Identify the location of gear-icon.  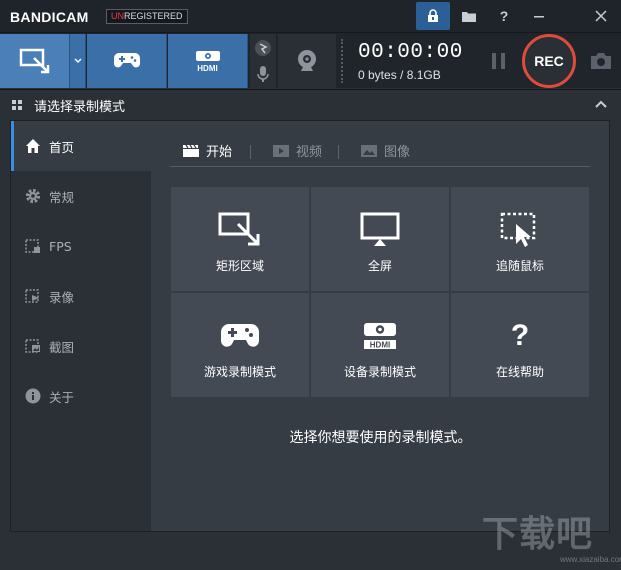
(33, 196).